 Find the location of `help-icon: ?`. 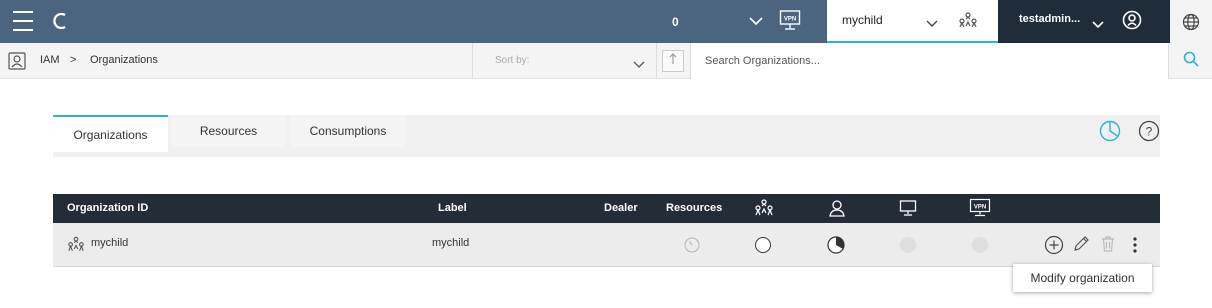

help-icon: ? is located at coordinates (1149, 133).